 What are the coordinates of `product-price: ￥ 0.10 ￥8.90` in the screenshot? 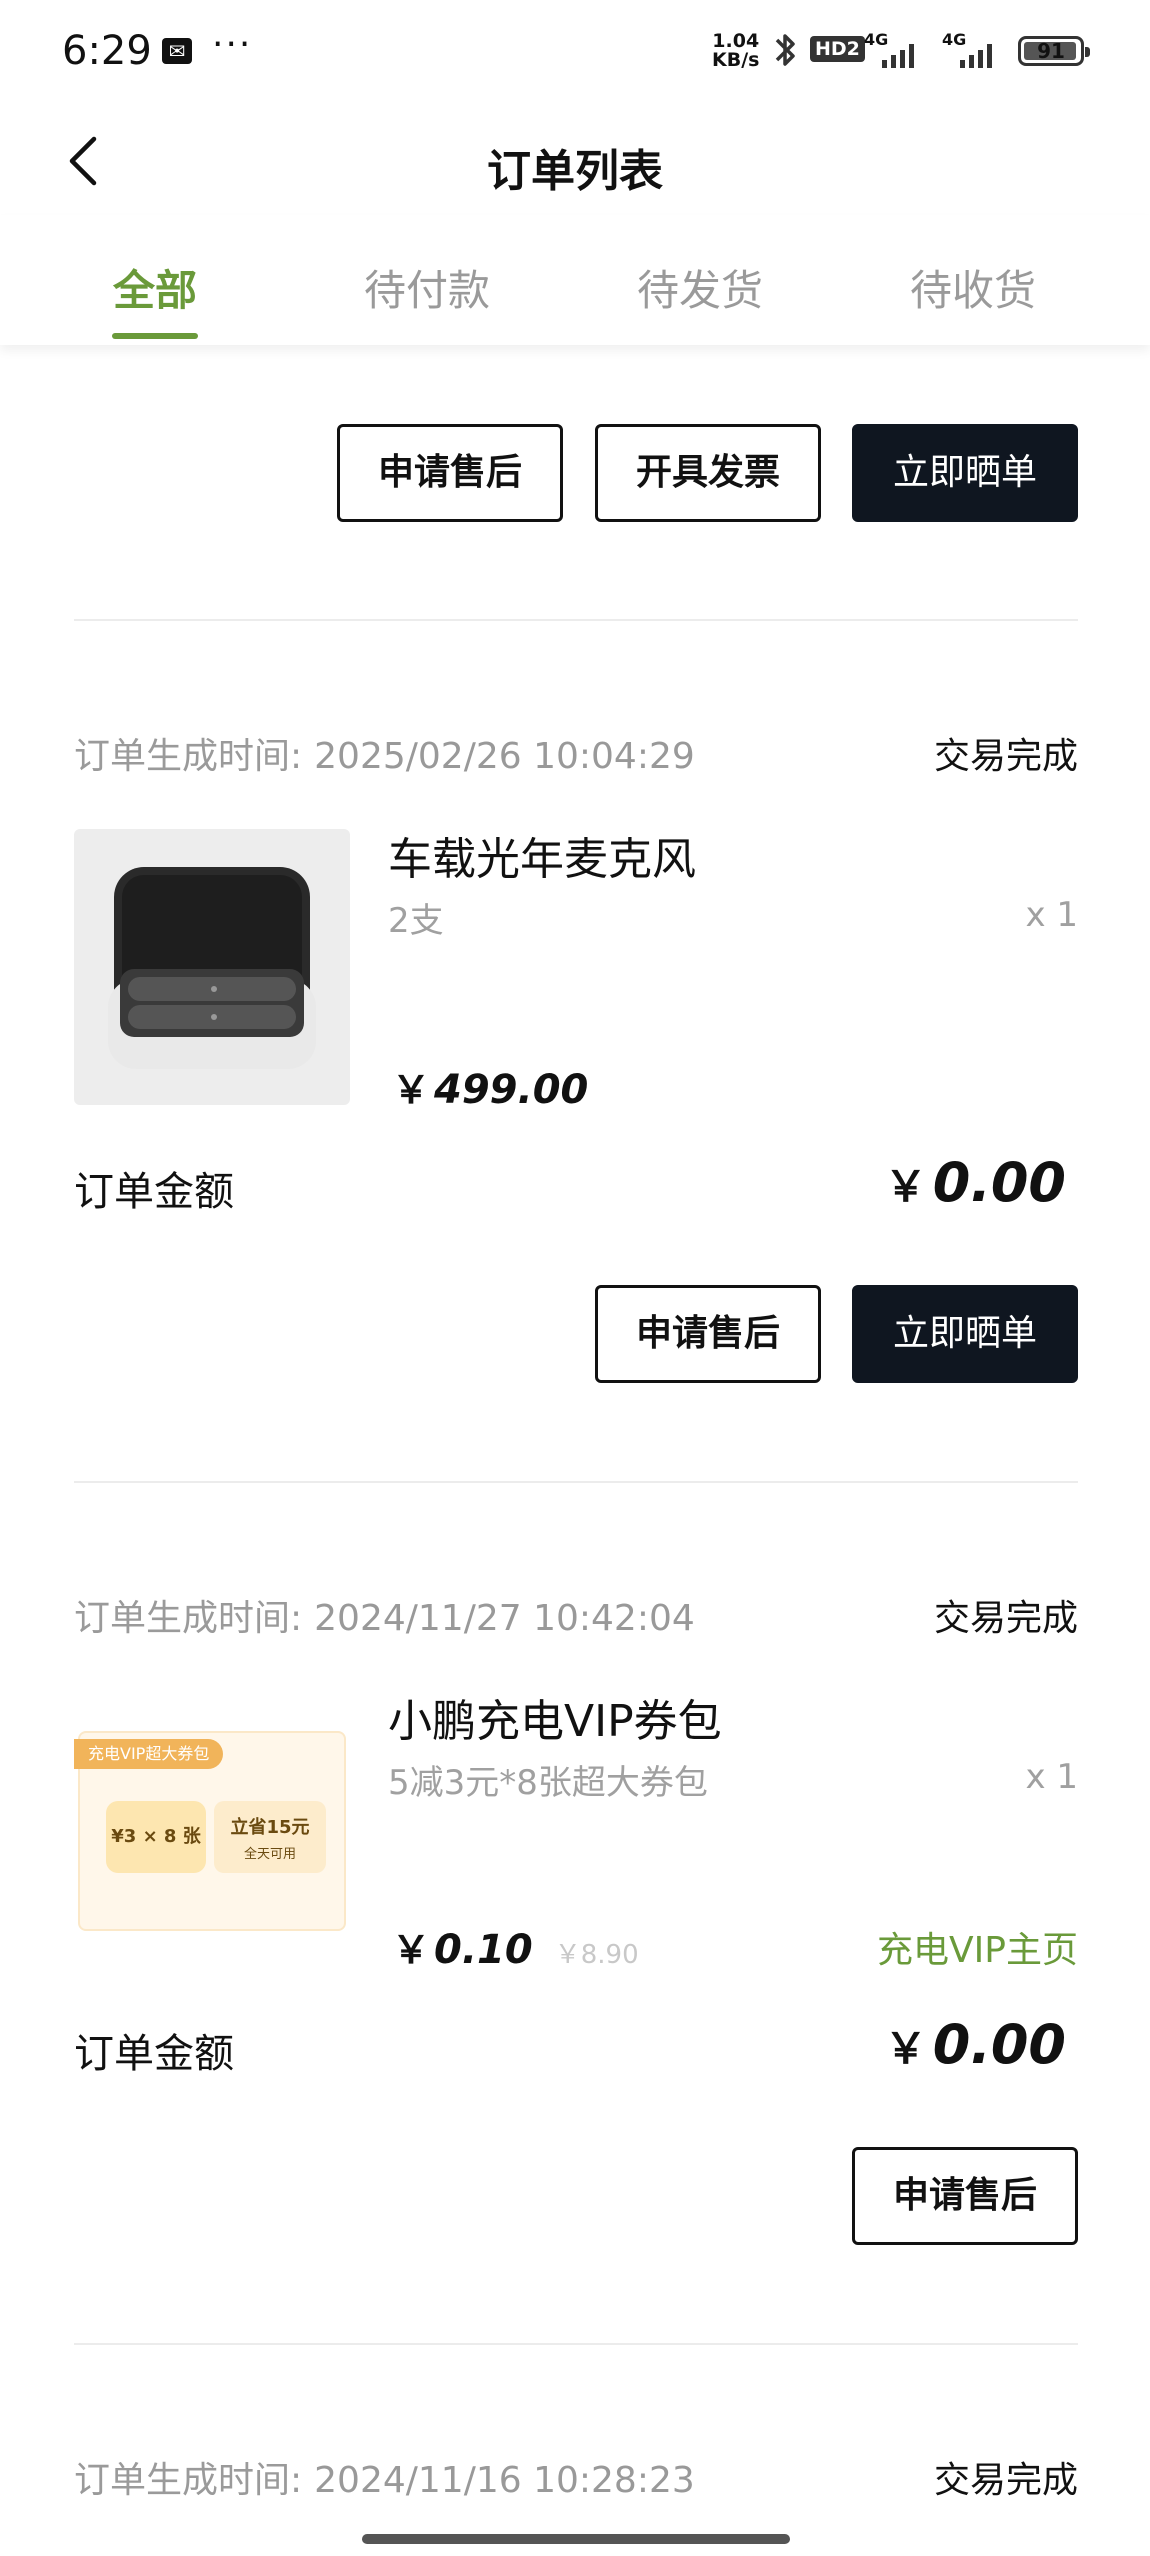 It's located at (515, 1946).